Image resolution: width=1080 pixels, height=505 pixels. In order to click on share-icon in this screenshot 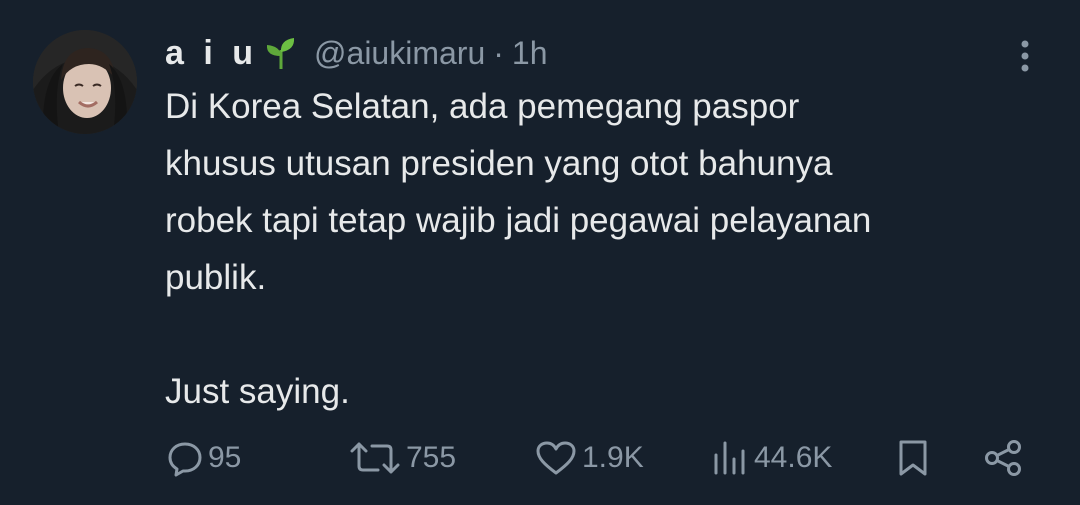, I will do `click(1003, 458)`.